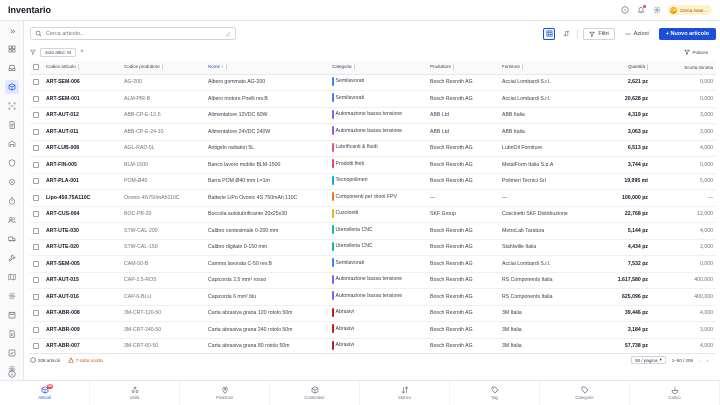  I want to click on col-header-name: Nome ↑, so click(267, 68).